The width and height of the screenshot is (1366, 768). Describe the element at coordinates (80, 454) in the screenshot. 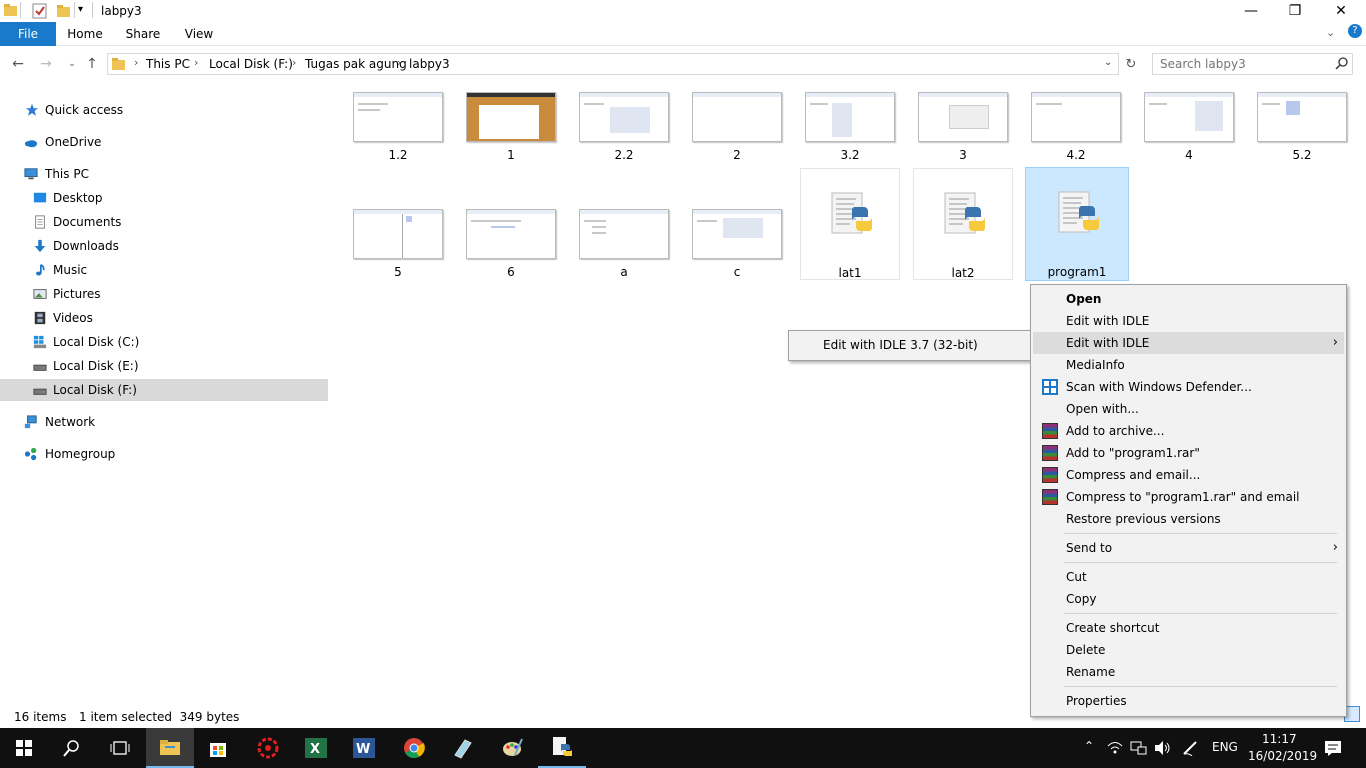

I see `nav-label: Homegroup` at that location.